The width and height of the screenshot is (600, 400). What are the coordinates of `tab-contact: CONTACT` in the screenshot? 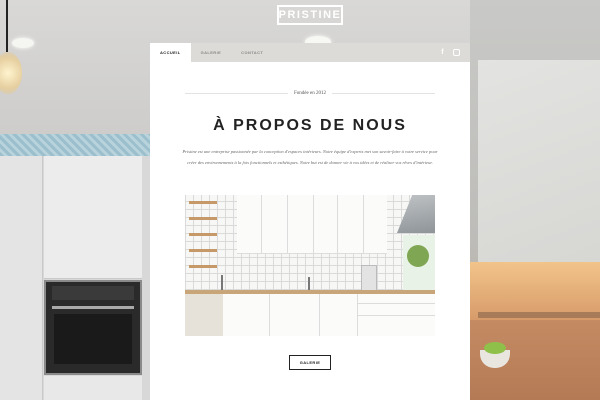 It's located at (252, 52).